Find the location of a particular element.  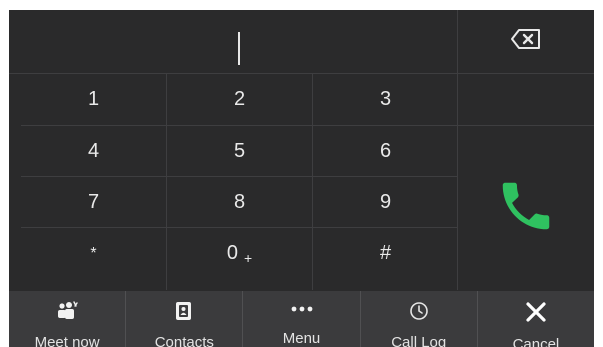

menu-label: Menu is located at coordinates (301, 338).